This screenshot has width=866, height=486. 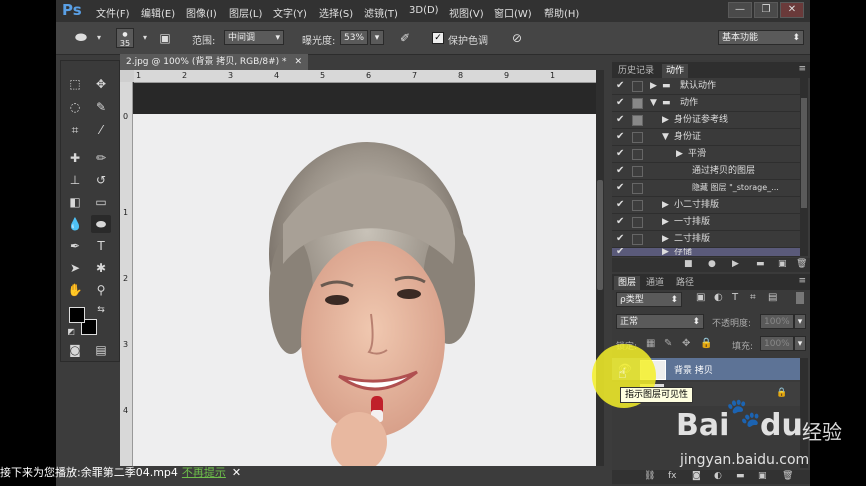 I want to click on healing-brush-tool-icon: ✚, so click(x=75, y=158).